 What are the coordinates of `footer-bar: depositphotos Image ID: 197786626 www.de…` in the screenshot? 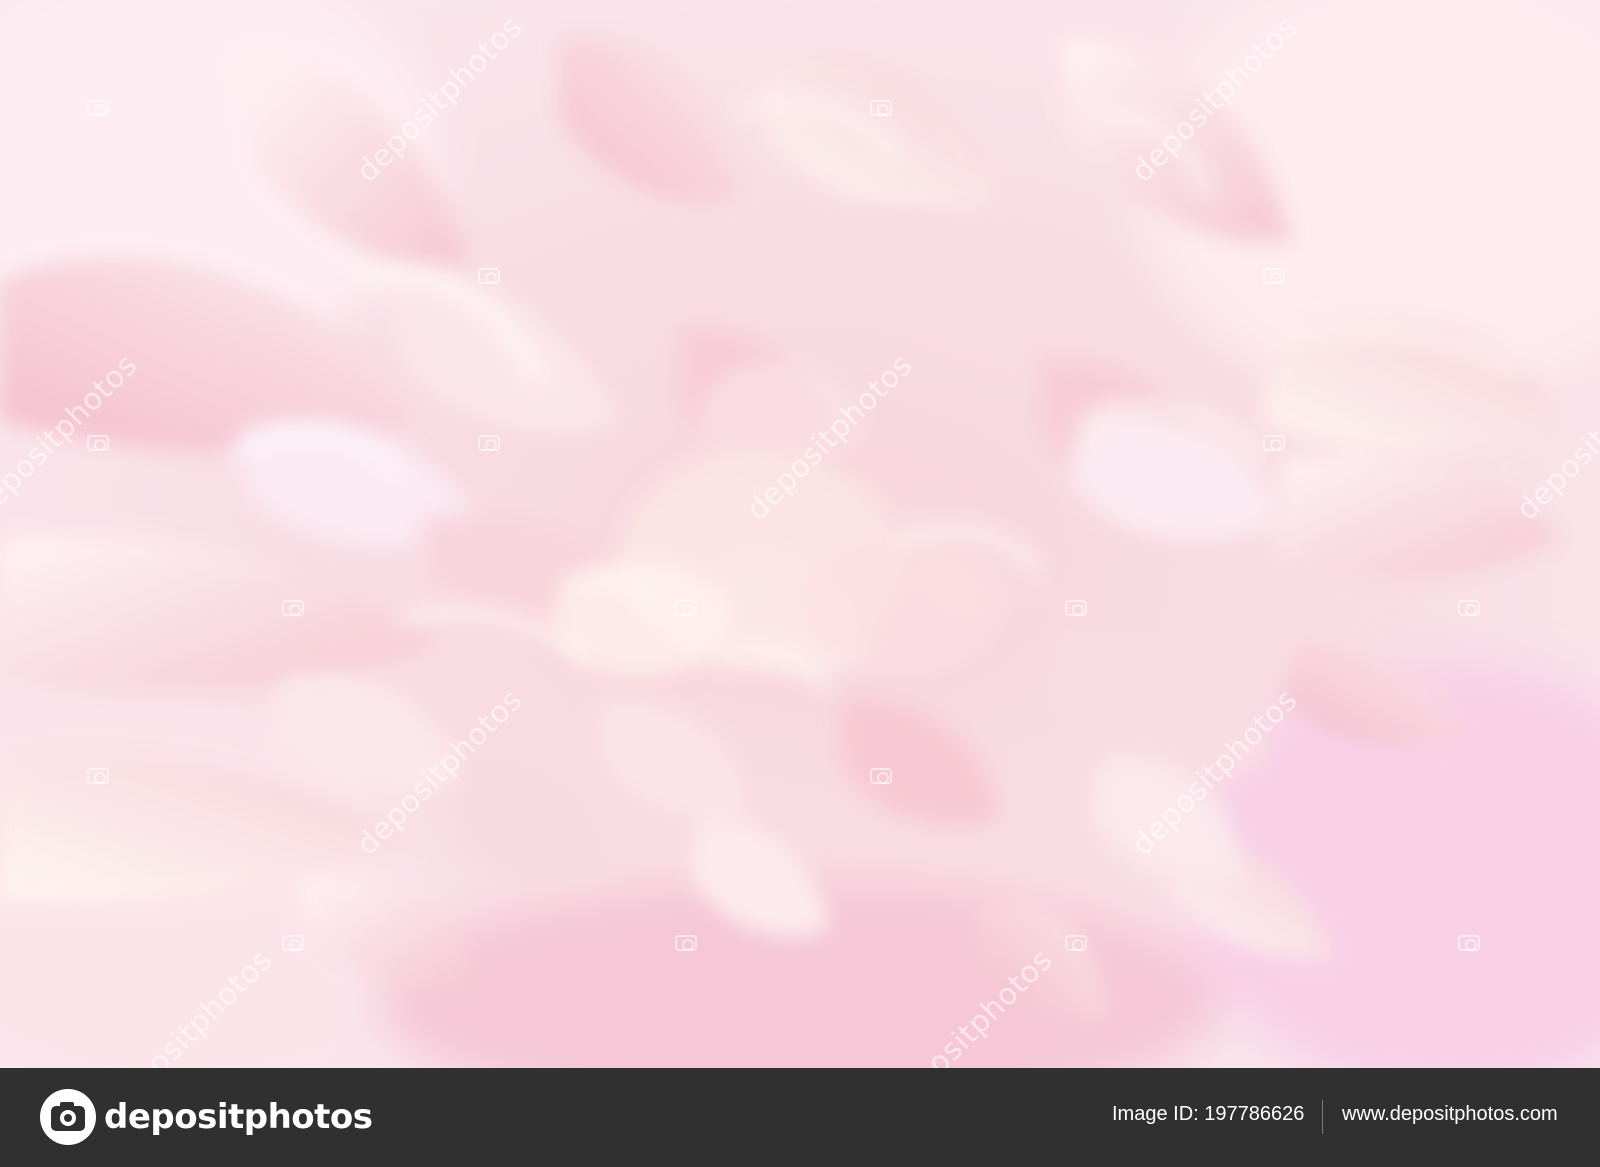 It's located at (800, 1117).